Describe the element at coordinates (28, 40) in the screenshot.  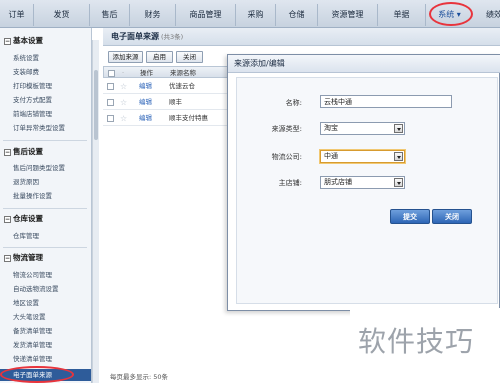
I see `sidebar-section-title: 基本设置` at that location.